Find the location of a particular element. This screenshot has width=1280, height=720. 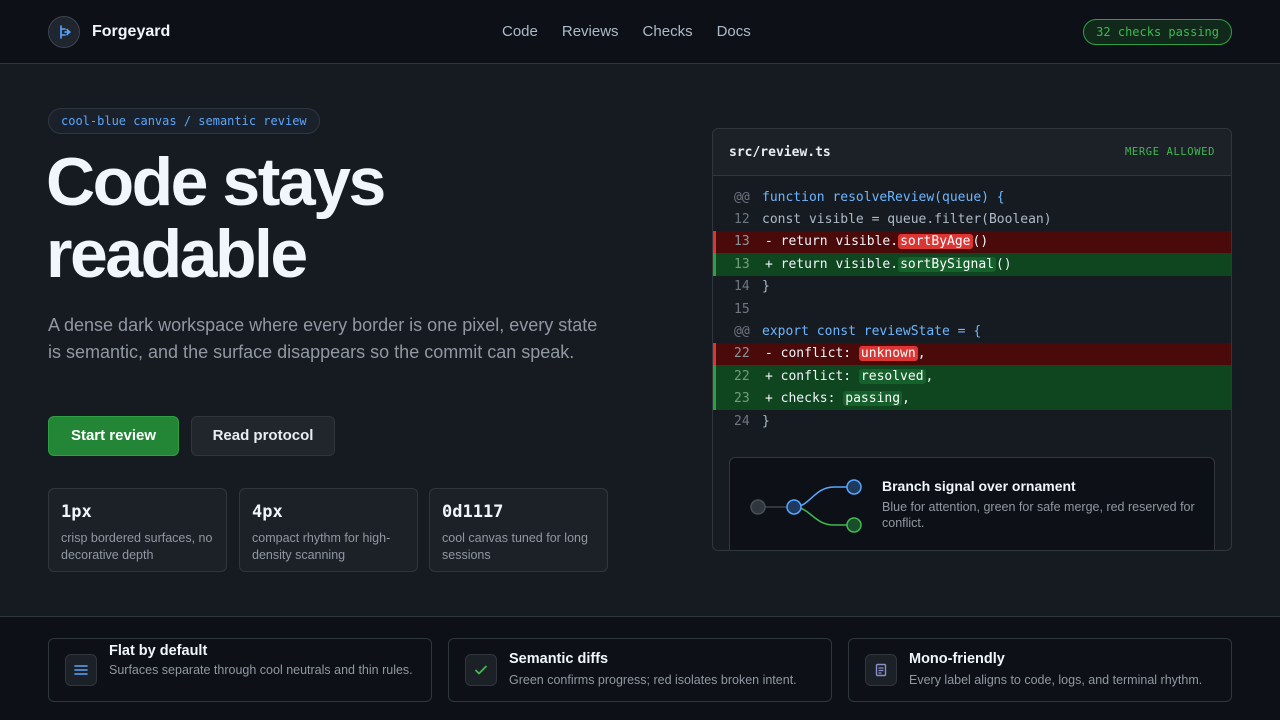

check-icon is located at coordinates (481, 670).